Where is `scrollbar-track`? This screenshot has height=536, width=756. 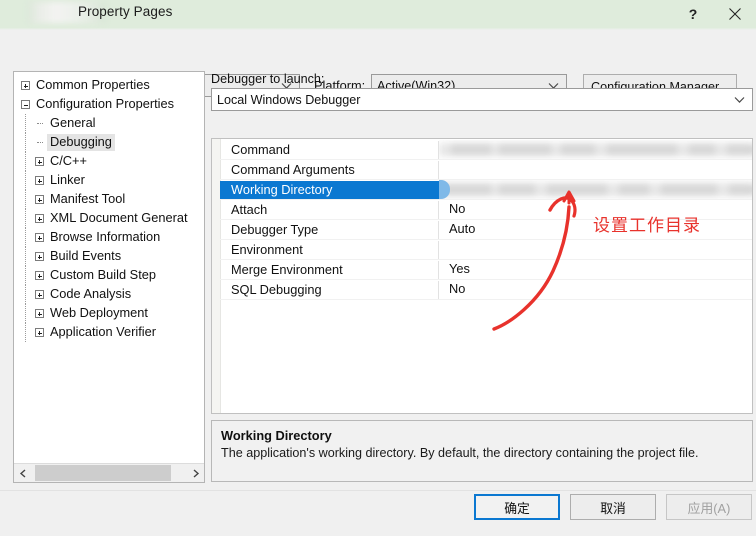
scrollbar-track is located at coordinates (109, 473).